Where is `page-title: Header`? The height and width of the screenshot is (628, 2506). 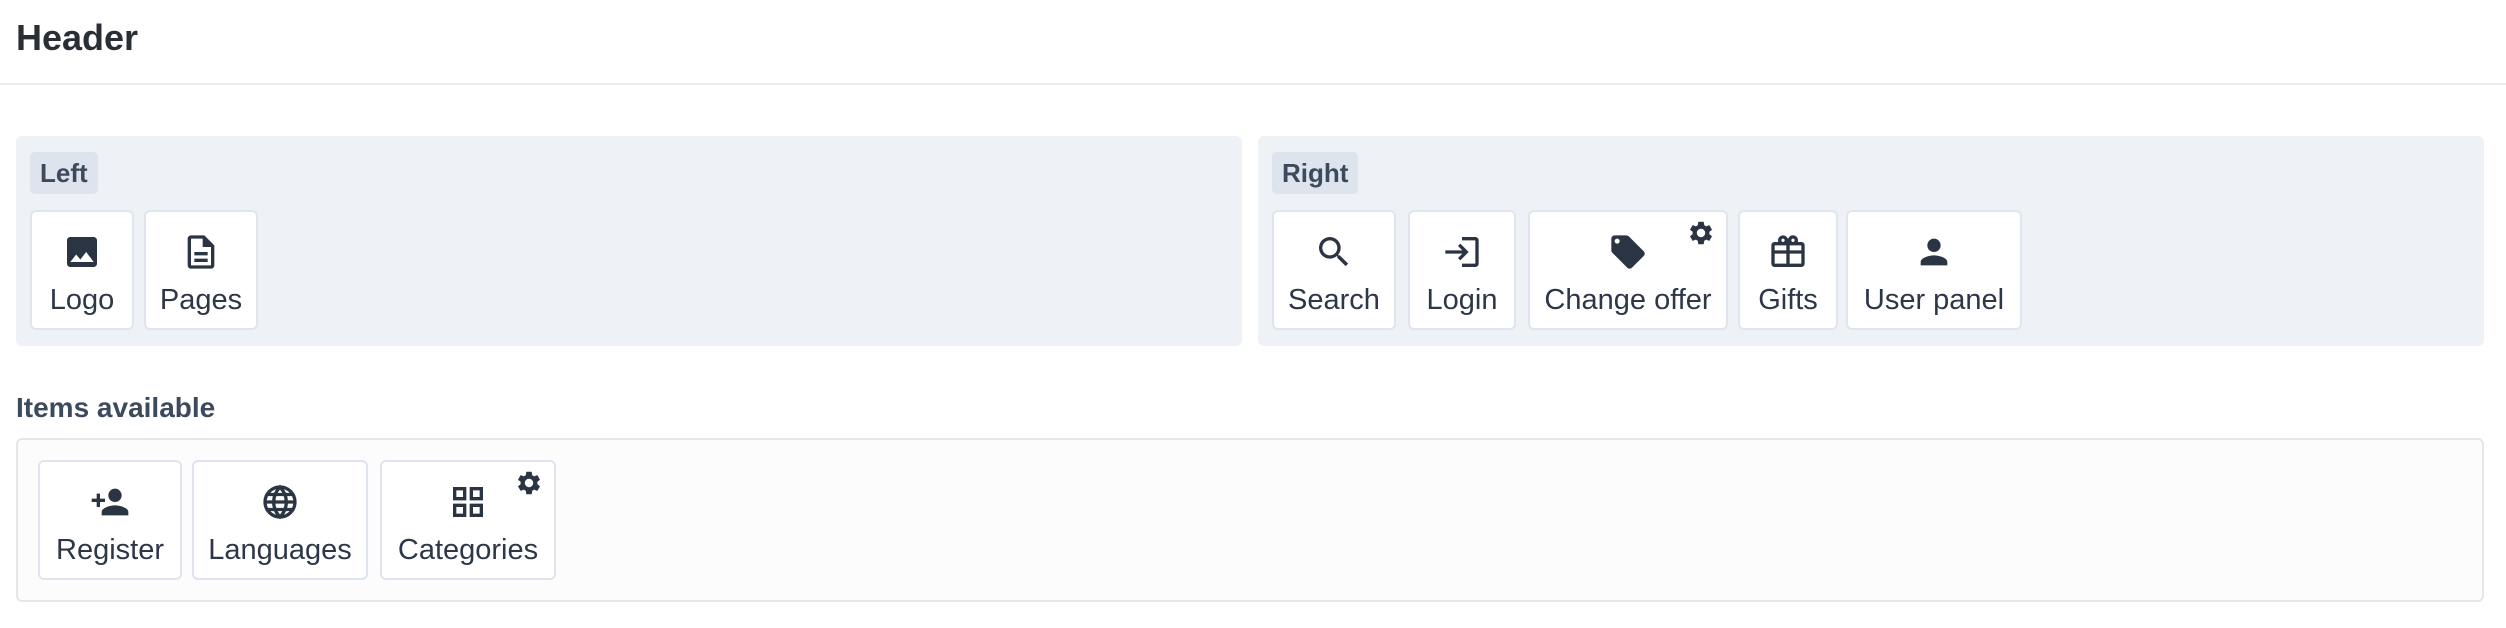
page-title: Header is located at coordinates (77, 37).